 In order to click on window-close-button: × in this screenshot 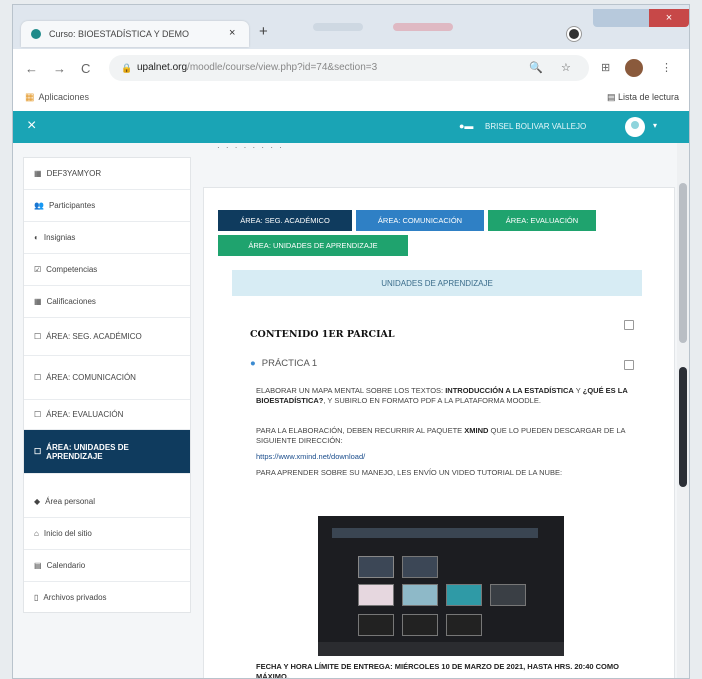, I will do `click(669, 18)`.